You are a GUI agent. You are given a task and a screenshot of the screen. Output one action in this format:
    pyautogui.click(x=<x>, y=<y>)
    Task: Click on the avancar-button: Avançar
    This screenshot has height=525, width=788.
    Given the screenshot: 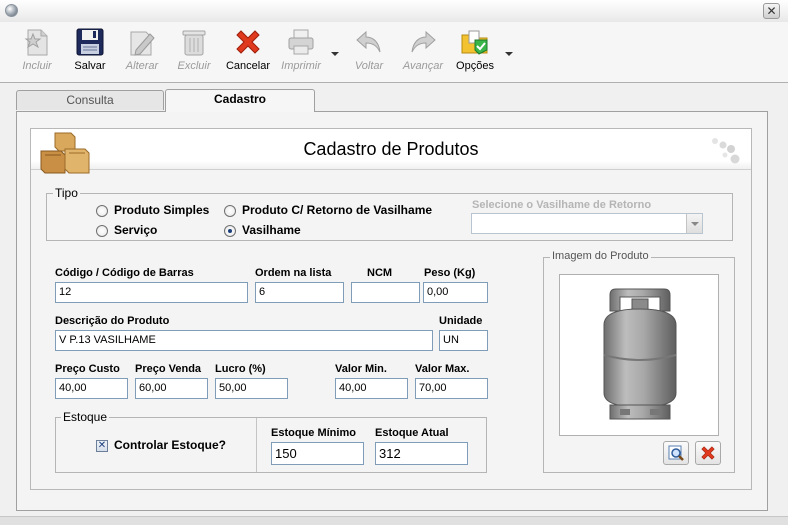 What is the action you would take?
    pyautogui.click(x=423, y=49)
    